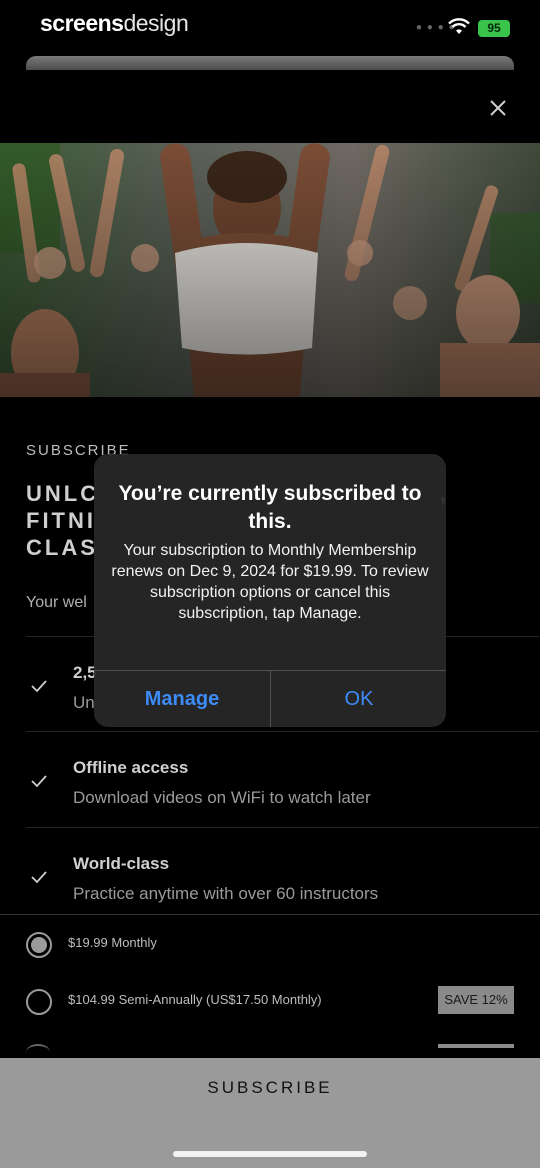 This screenshot has width=540, height=1168. I want to click on subscribe-button: SUBSCRIBE, so click(270, 1088).